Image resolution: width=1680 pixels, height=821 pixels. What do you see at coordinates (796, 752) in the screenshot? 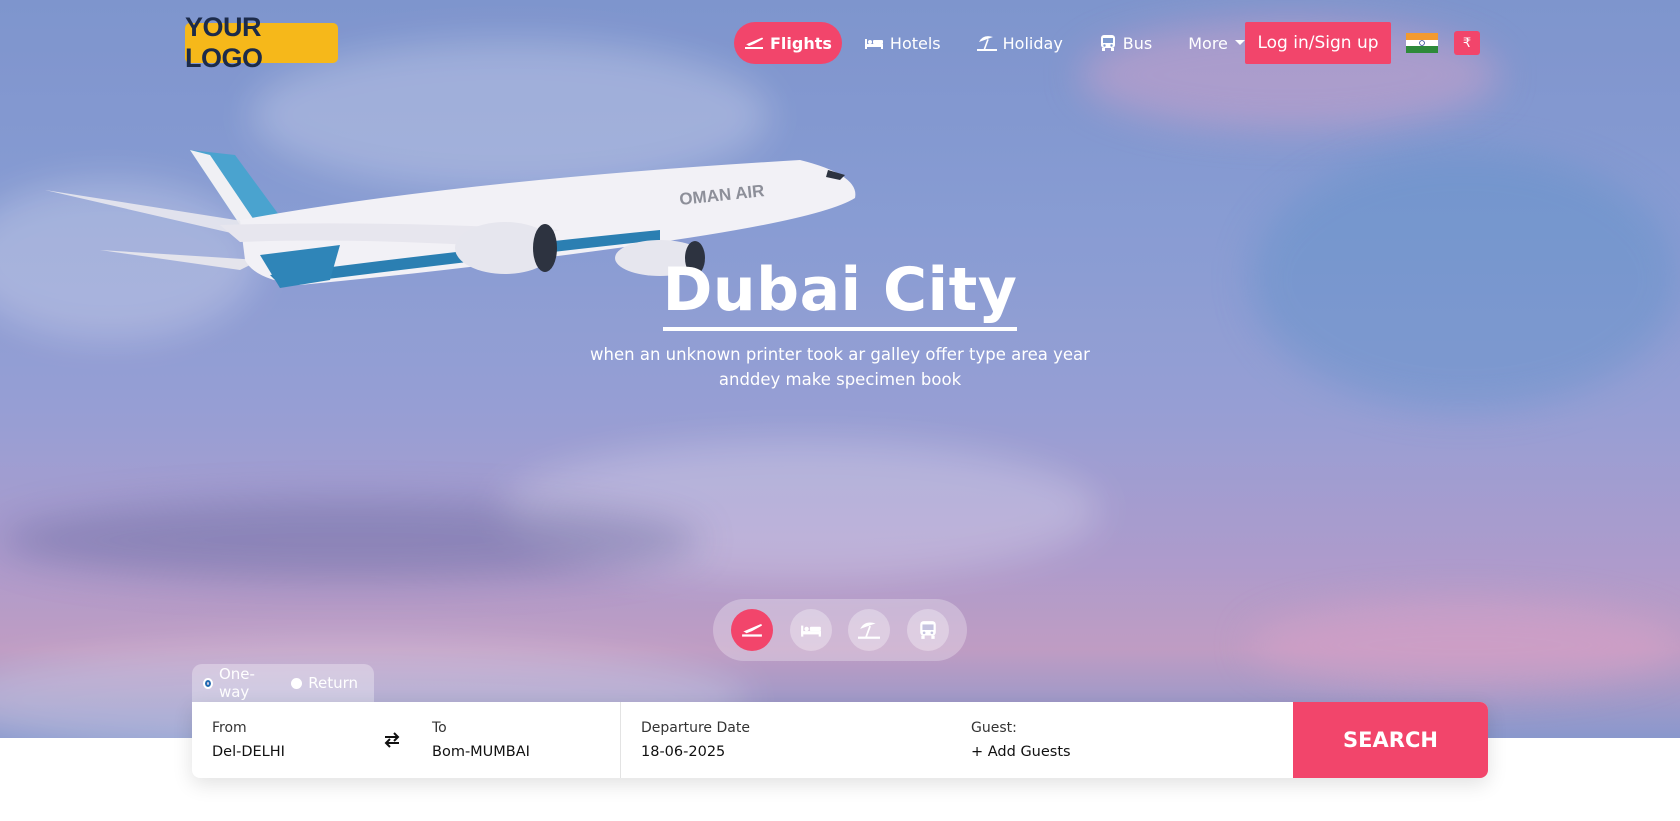
I see `departure-value: 18-06-2025` at bounding box center [796, 752].